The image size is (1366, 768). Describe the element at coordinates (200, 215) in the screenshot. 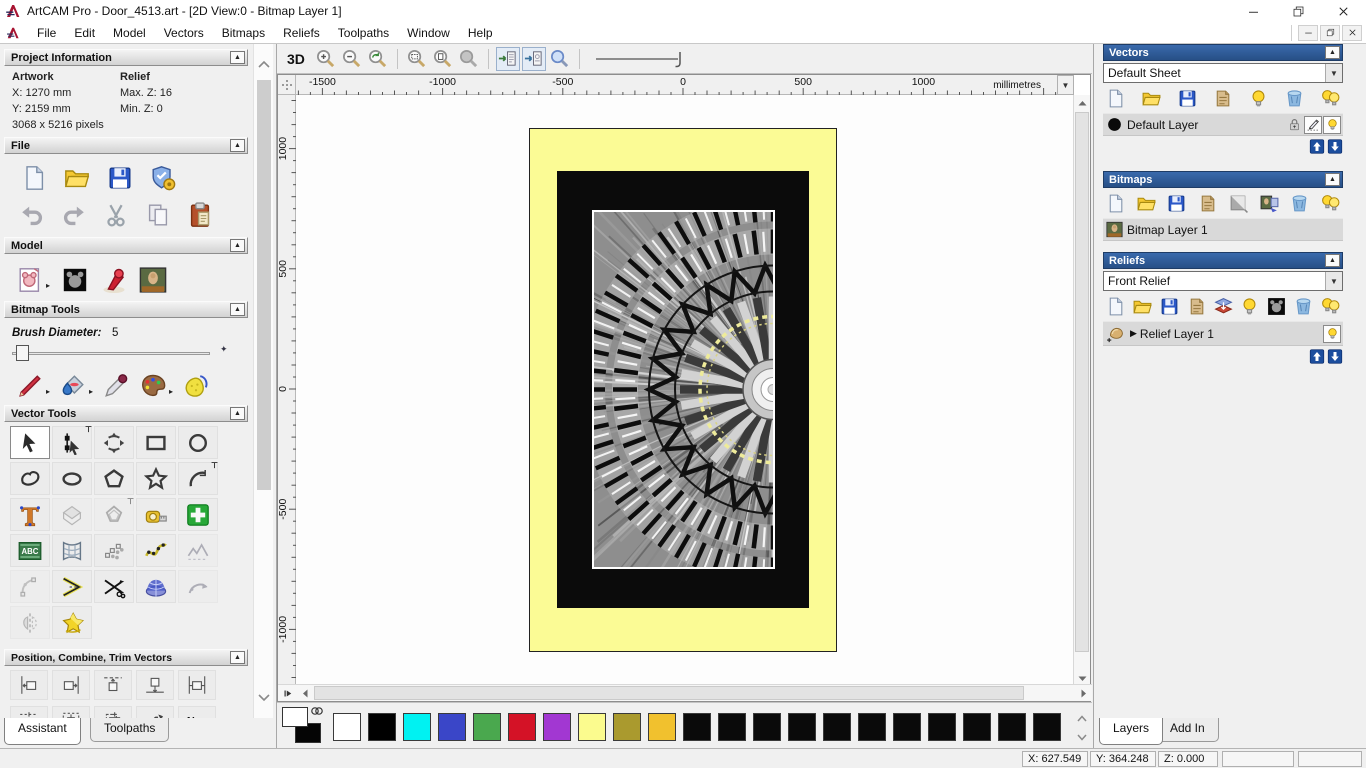

I see `paste-button` at that location.